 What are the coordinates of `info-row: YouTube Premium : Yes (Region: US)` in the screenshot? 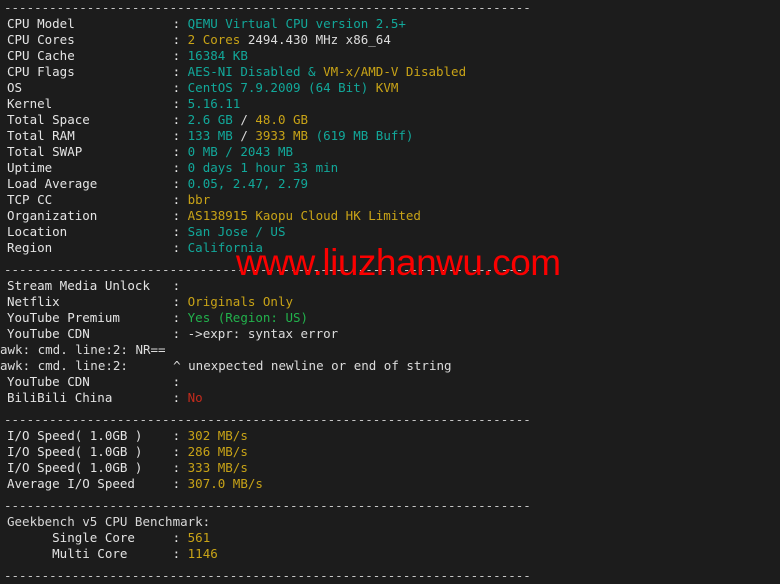 It's located at (390, 318).